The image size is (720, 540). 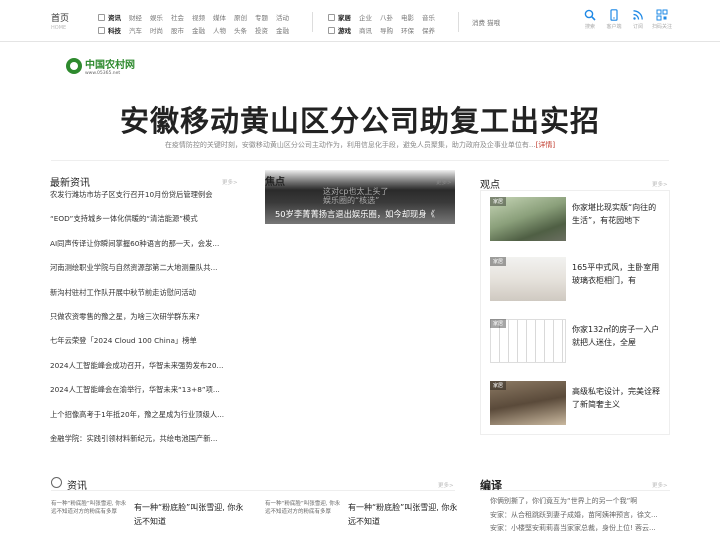 What do you see at coordinates (660, 485) in the screenshot?
I see `bianyi-more-link: 更多>` at bounding box center [660, 485].